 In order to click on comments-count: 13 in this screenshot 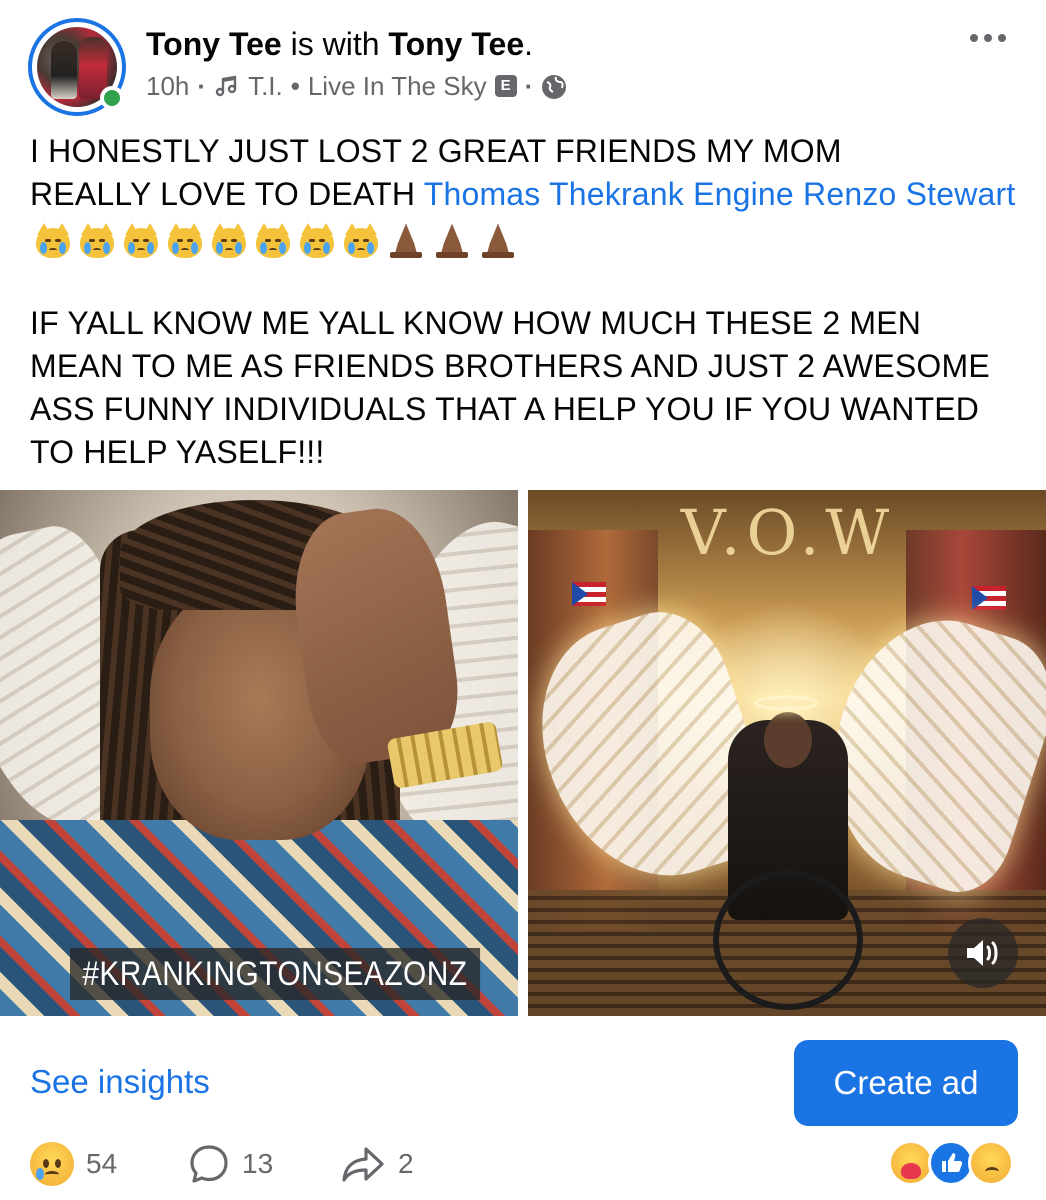, I will do `click(230, 1164)`.